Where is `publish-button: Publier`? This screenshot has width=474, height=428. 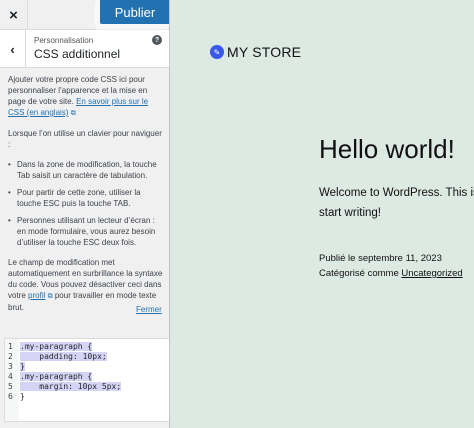
publish-button: Publier is located at coordinates (134, 12).